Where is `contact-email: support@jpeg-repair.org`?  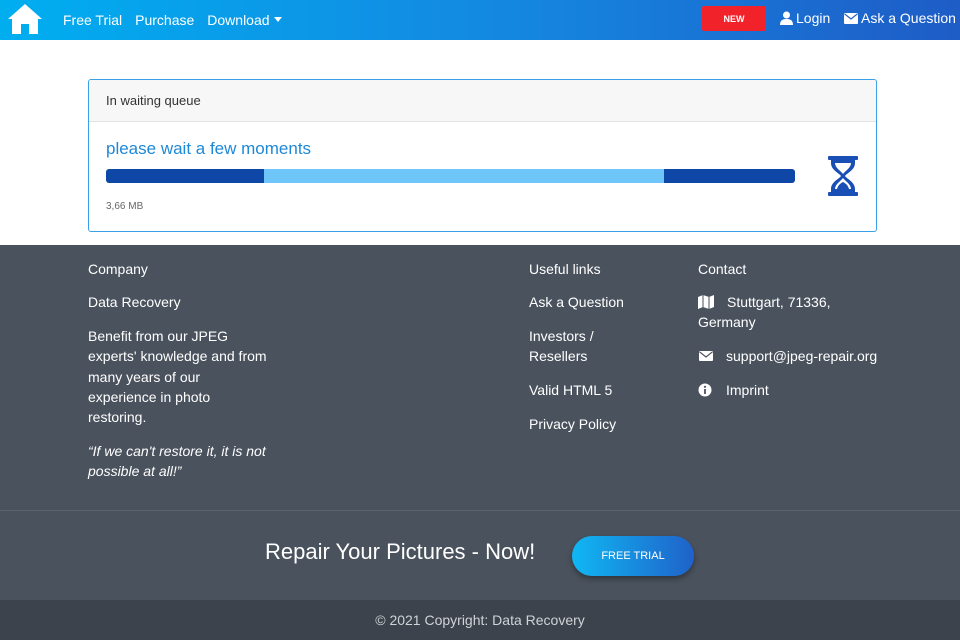 contact-email: support@jpeg-repair.org is located at coordinates (787, 356).